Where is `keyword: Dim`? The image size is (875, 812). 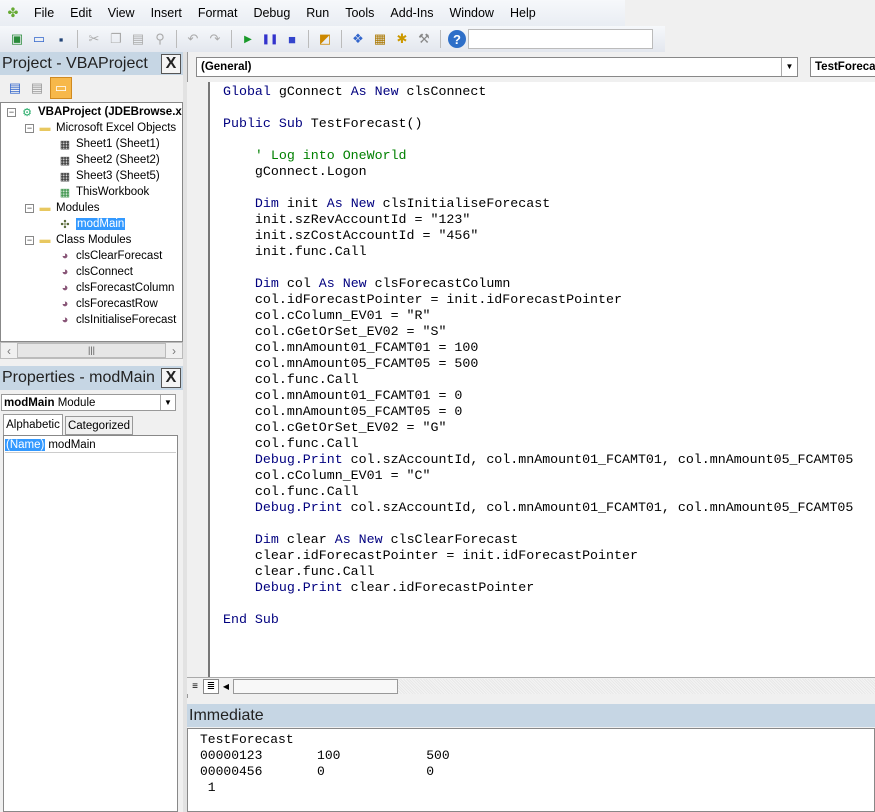
keyword: Dim is located at coordinates (266, 283).